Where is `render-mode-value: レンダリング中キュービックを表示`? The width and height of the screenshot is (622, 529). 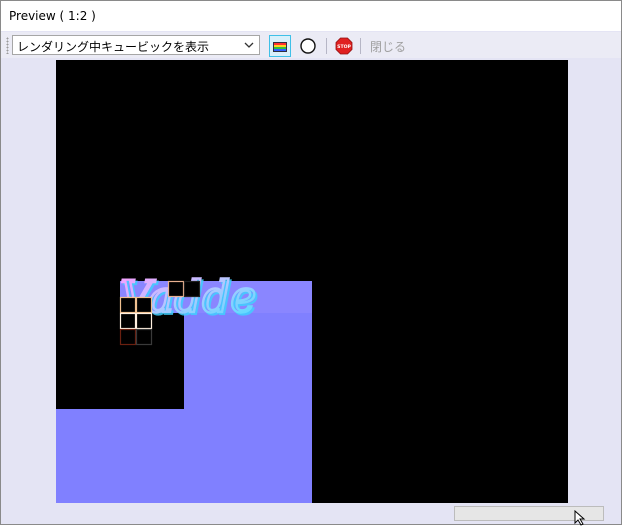 render-mode-value: レンダリング中キュービックを表示 is located at coordinates (113, 47).